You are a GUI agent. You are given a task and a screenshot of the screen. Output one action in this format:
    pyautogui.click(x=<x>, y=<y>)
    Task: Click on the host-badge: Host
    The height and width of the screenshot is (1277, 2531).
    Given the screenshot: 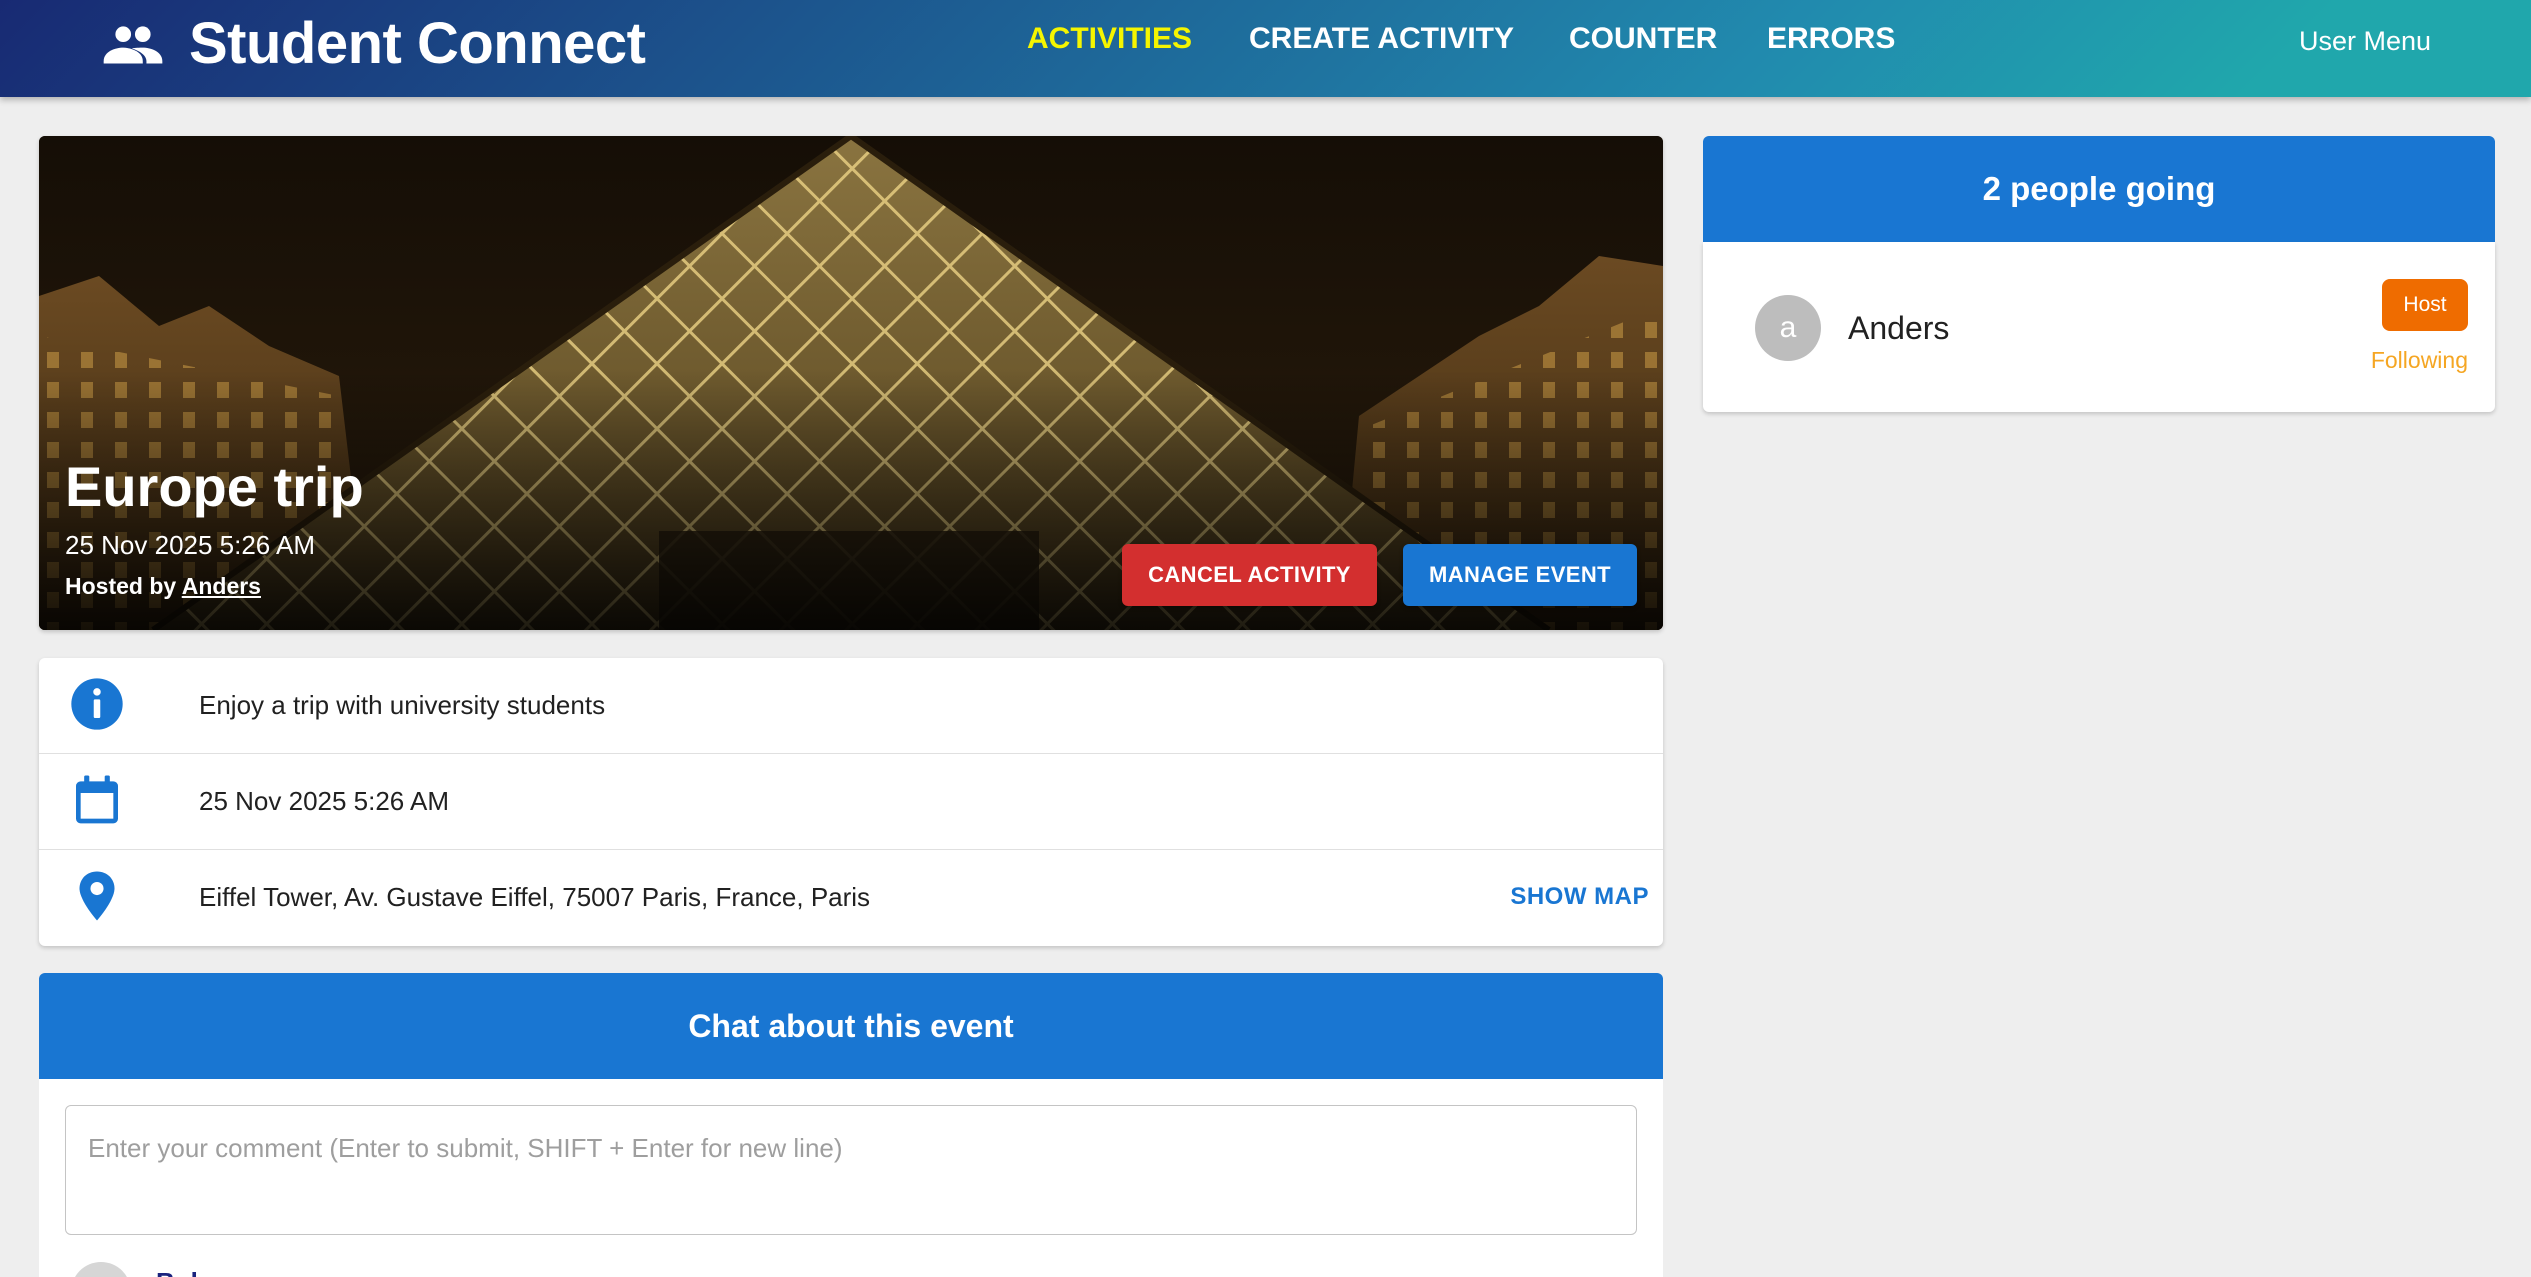 What is the action you would take?
    pyautogui.click(x=2425, y=305)
    